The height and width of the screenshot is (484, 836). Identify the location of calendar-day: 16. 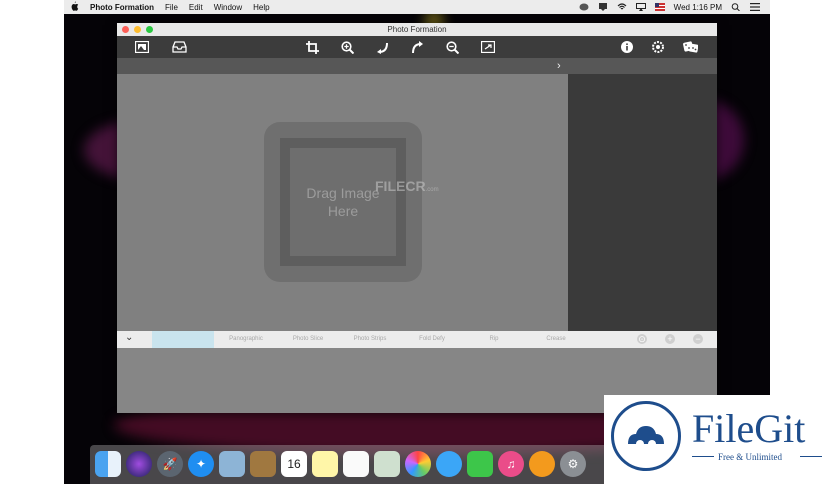
(294, 464).